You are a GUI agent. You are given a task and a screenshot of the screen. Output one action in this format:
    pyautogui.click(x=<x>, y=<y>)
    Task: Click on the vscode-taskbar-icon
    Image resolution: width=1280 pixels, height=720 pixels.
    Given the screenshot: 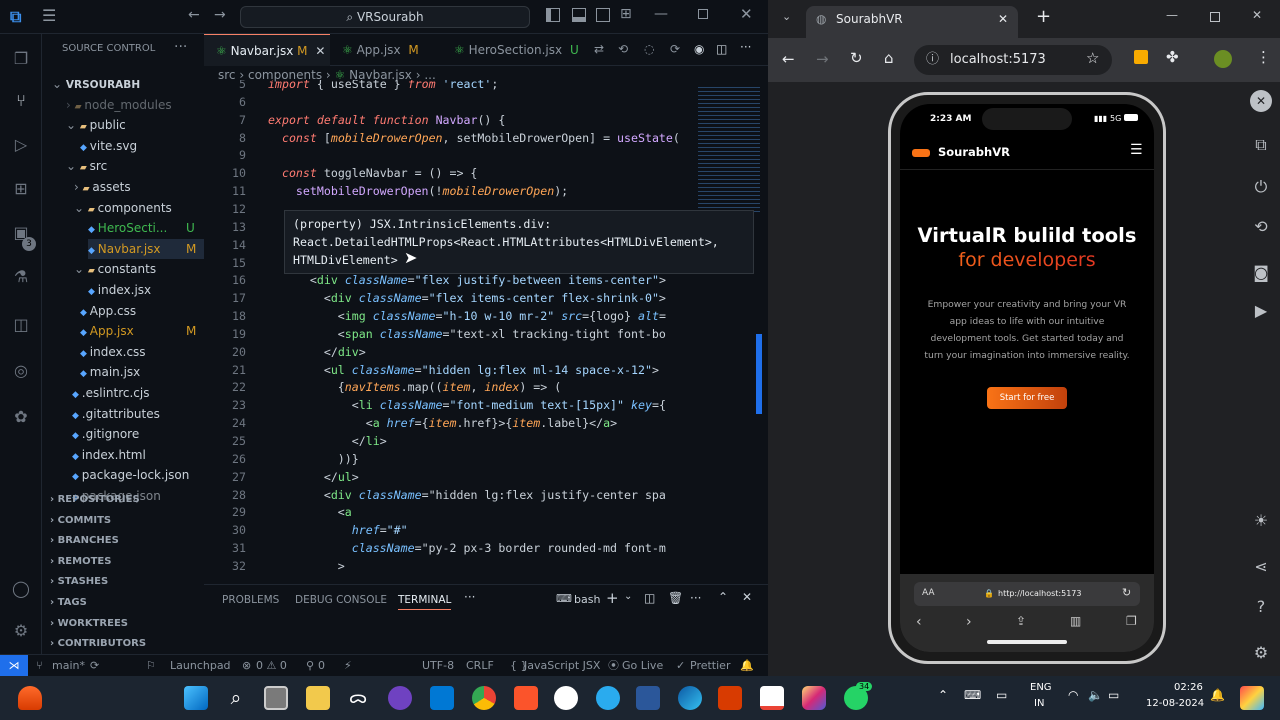 What is the action you would take?
    pyautogui.click(x=442, y=698)
    